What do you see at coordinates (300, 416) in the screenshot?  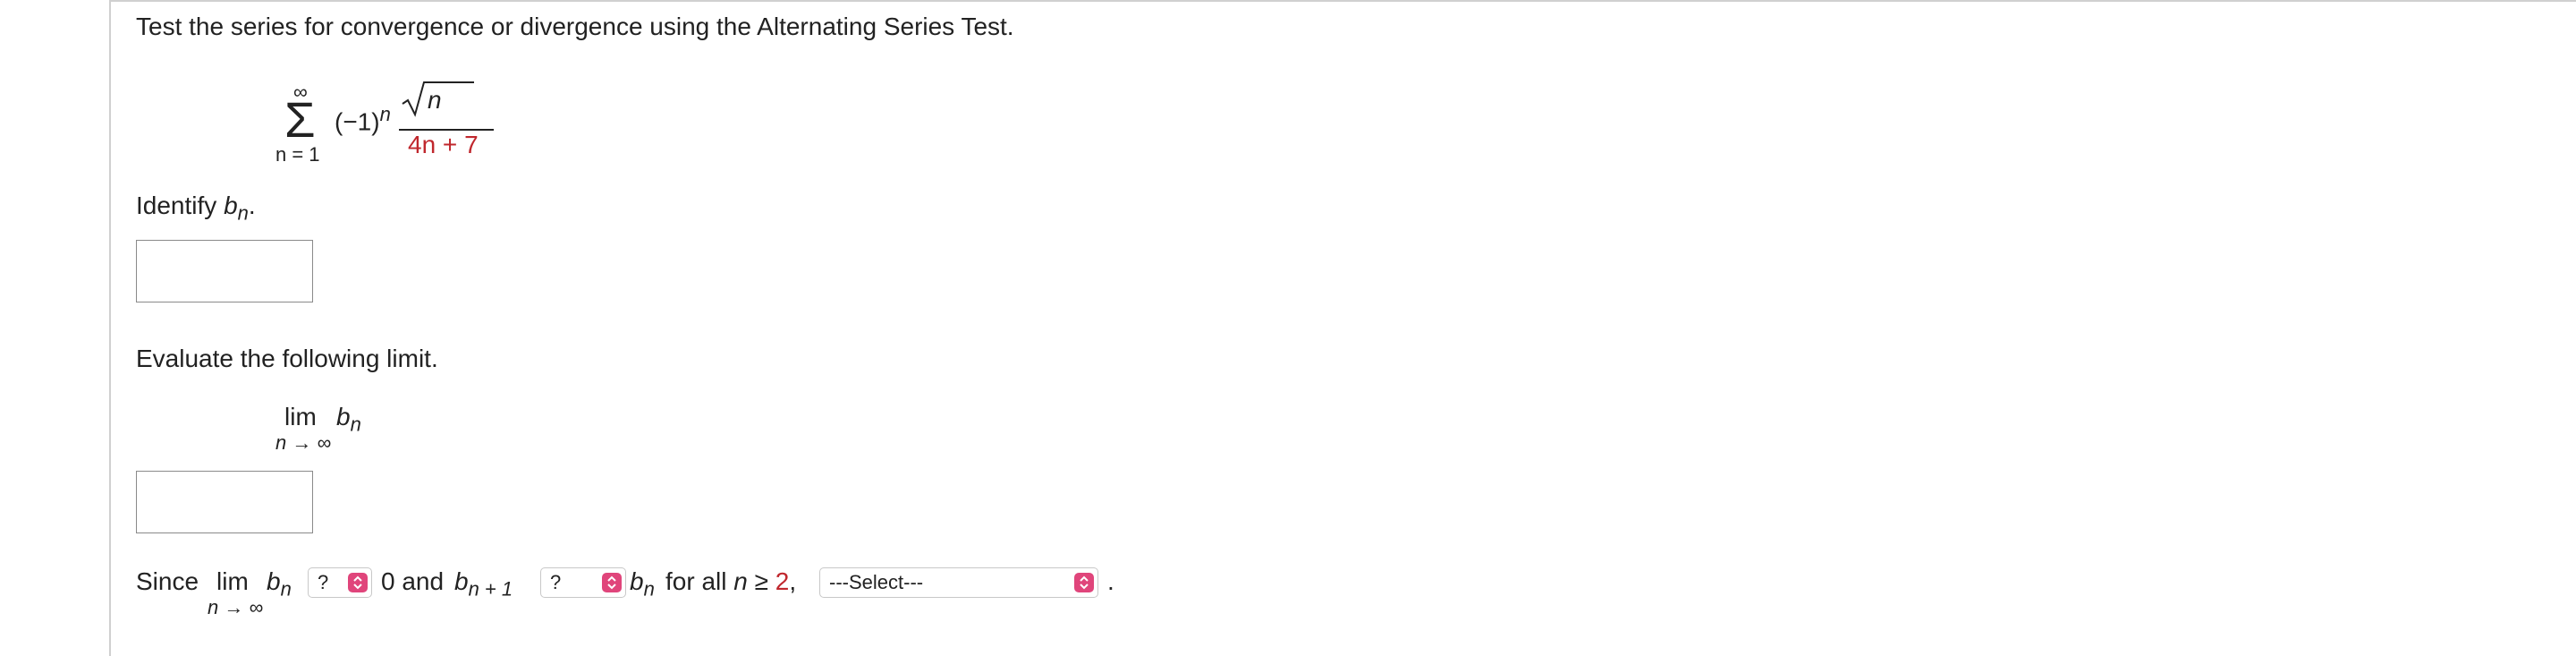 I see `limit-word: lim` at bounding box center [300, 416].